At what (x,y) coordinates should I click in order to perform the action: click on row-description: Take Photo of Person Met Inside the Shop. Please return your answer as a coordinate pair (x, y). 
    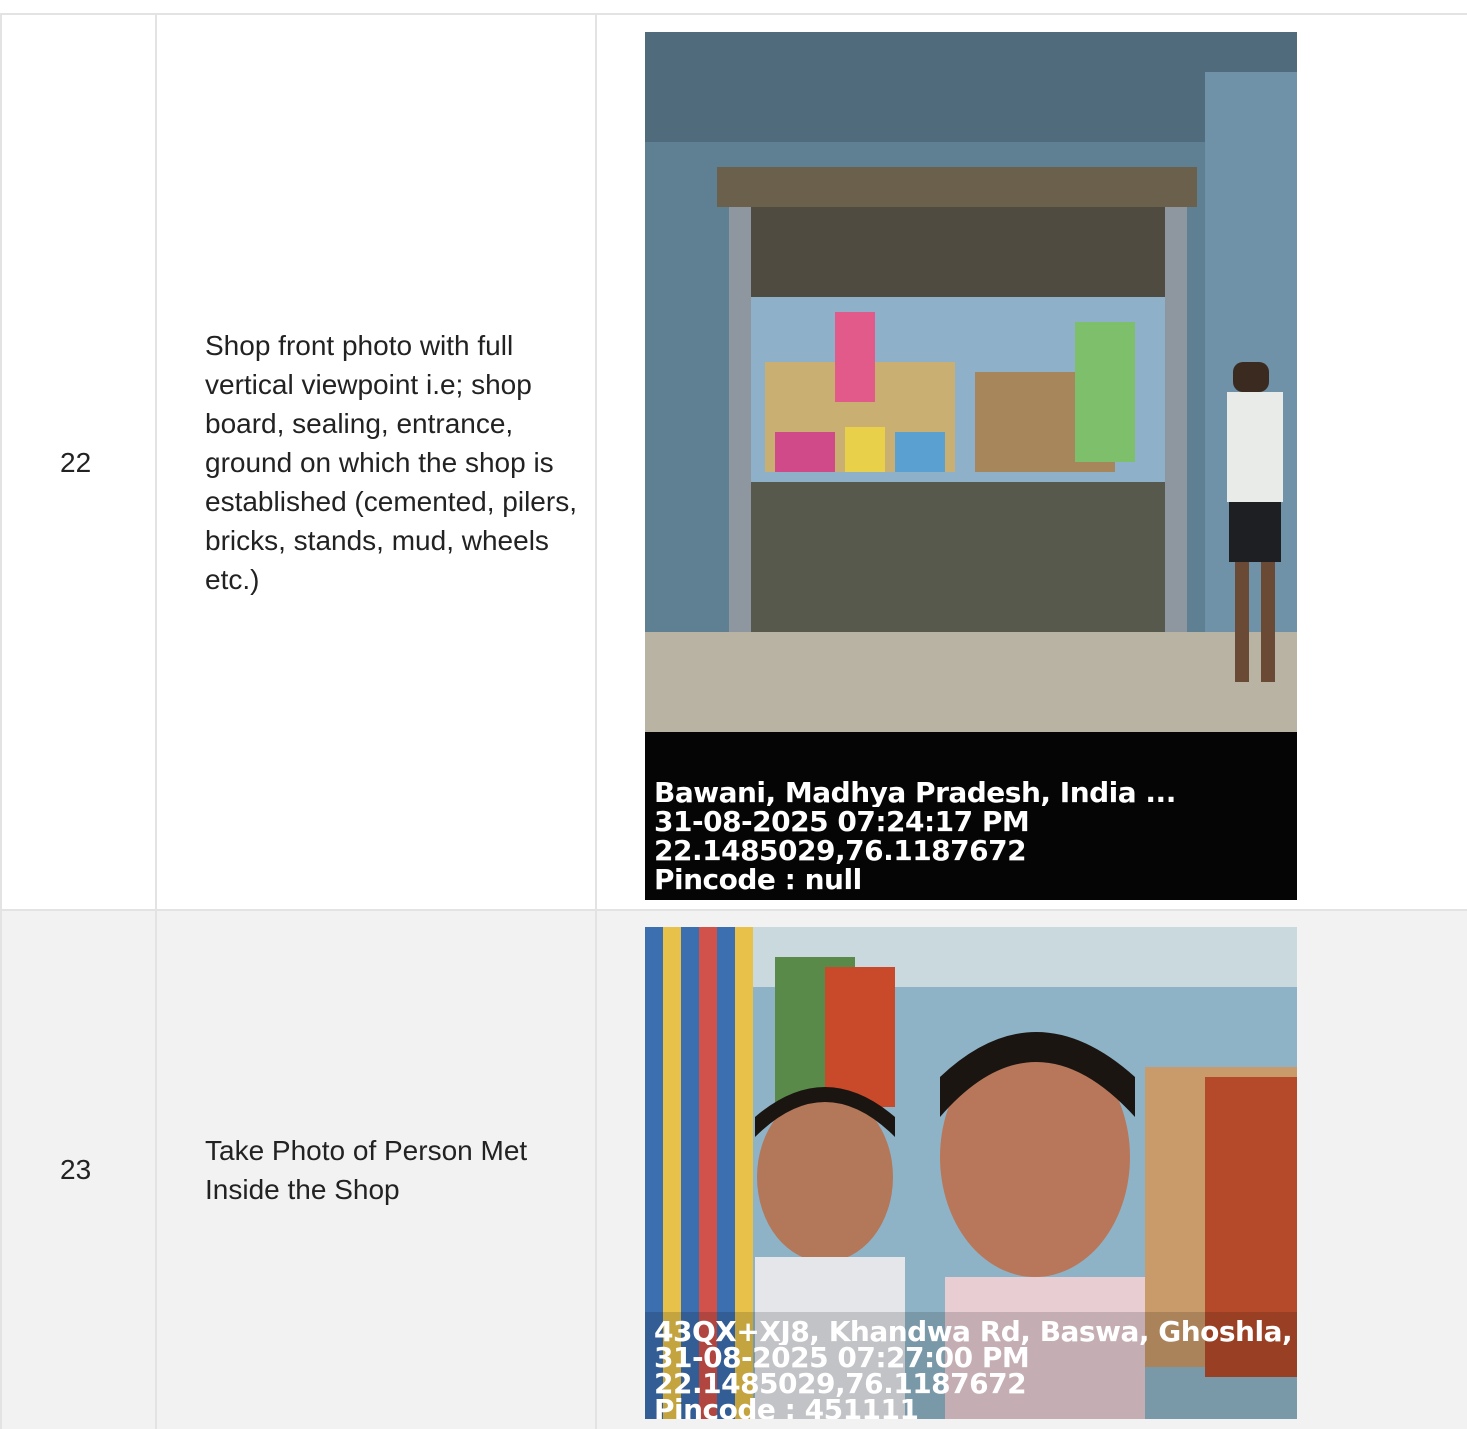
    Looking at the image, I should click on (377, 1170).